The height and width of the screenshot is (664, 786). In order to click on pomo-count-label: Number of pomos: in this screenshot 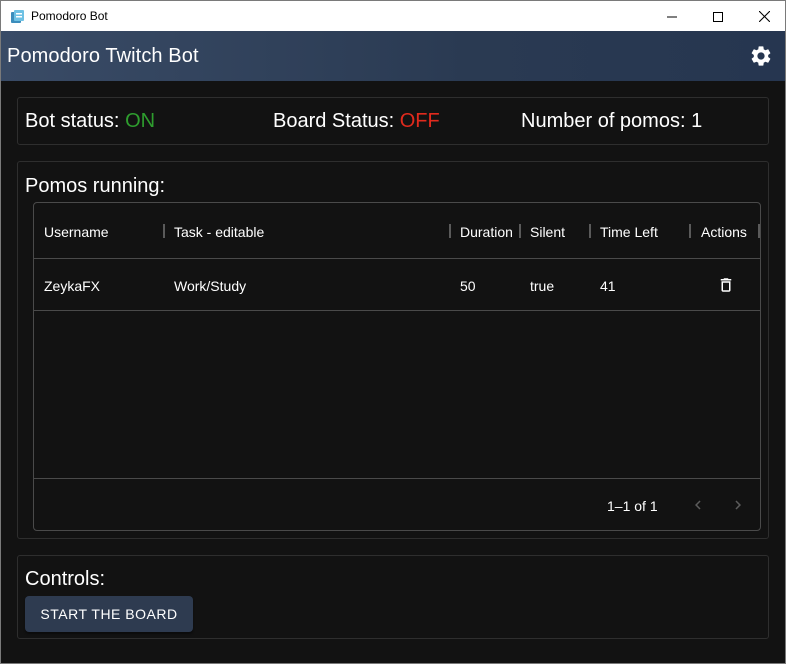, I will do `click(606, 121)`.